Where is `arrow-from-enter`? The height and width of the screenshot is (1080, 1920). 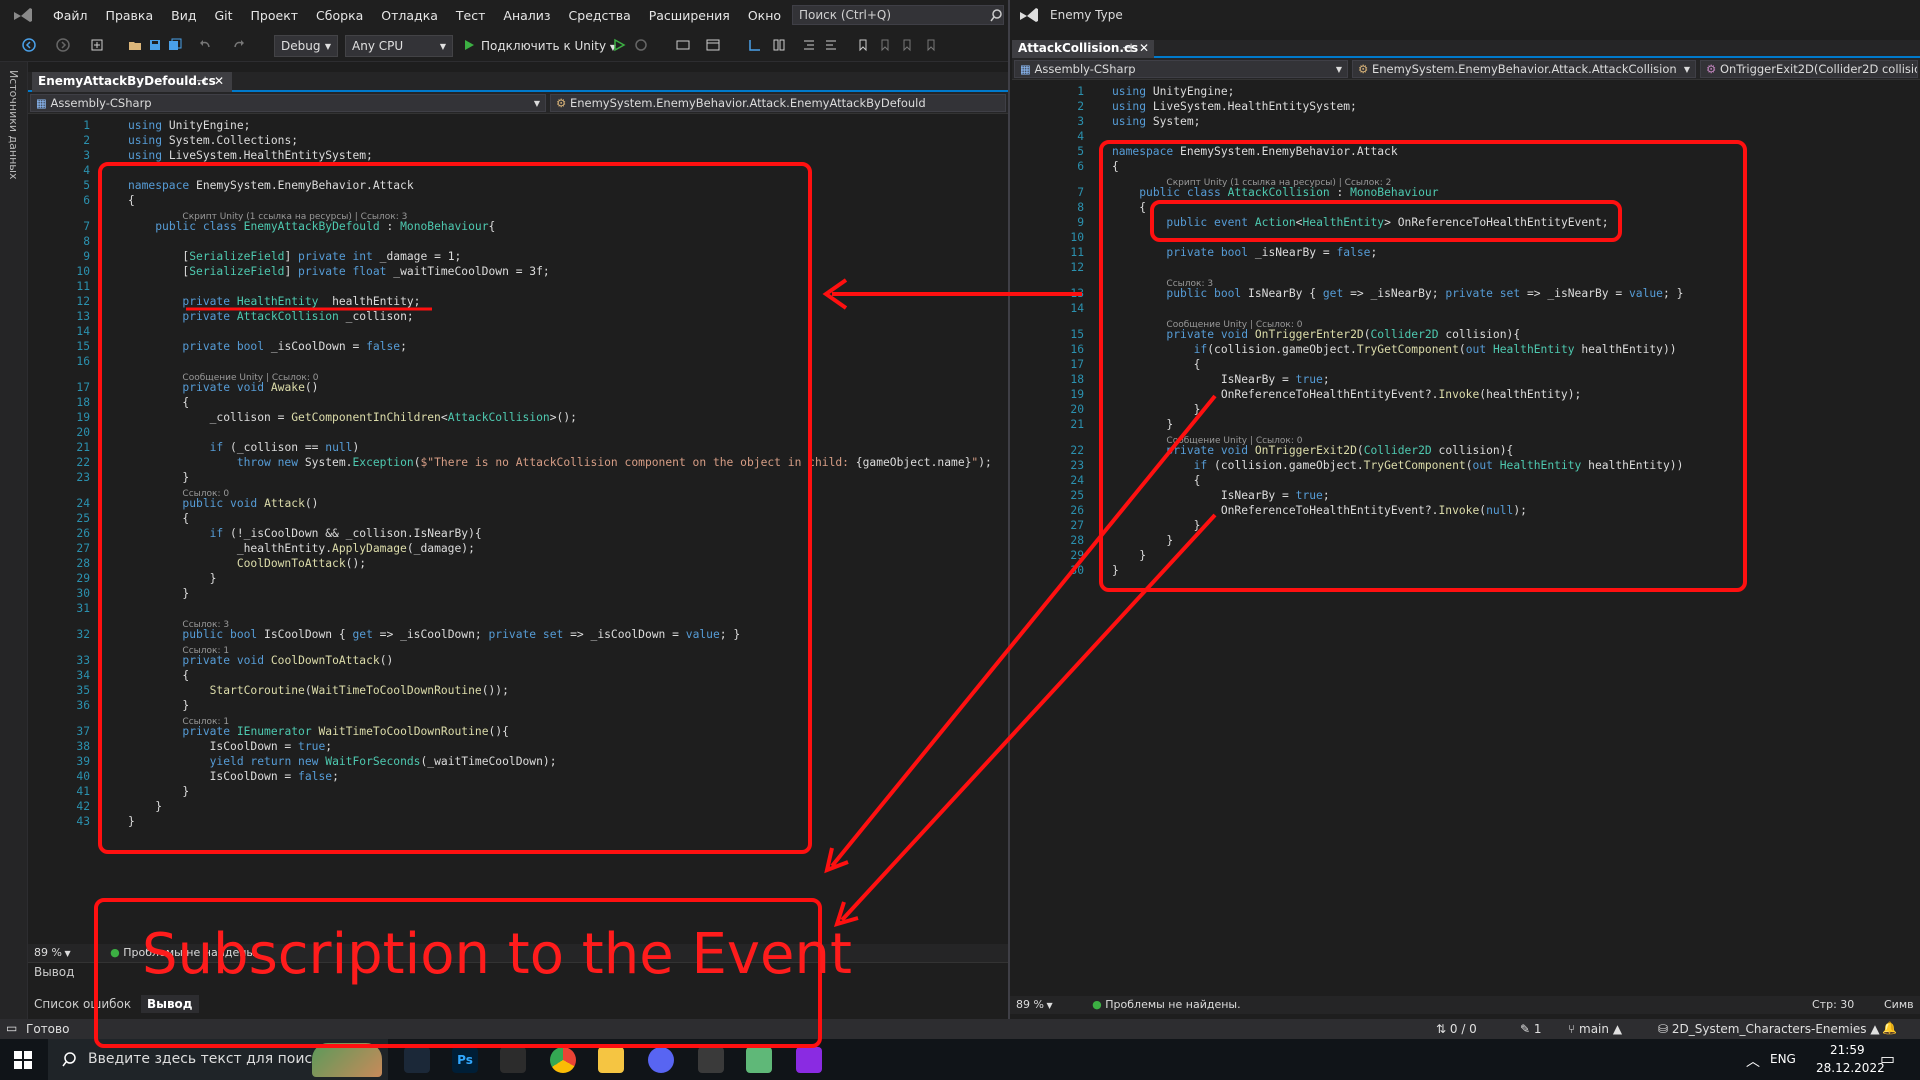
arrow-from-enter is located at coordinates (1023, 631).